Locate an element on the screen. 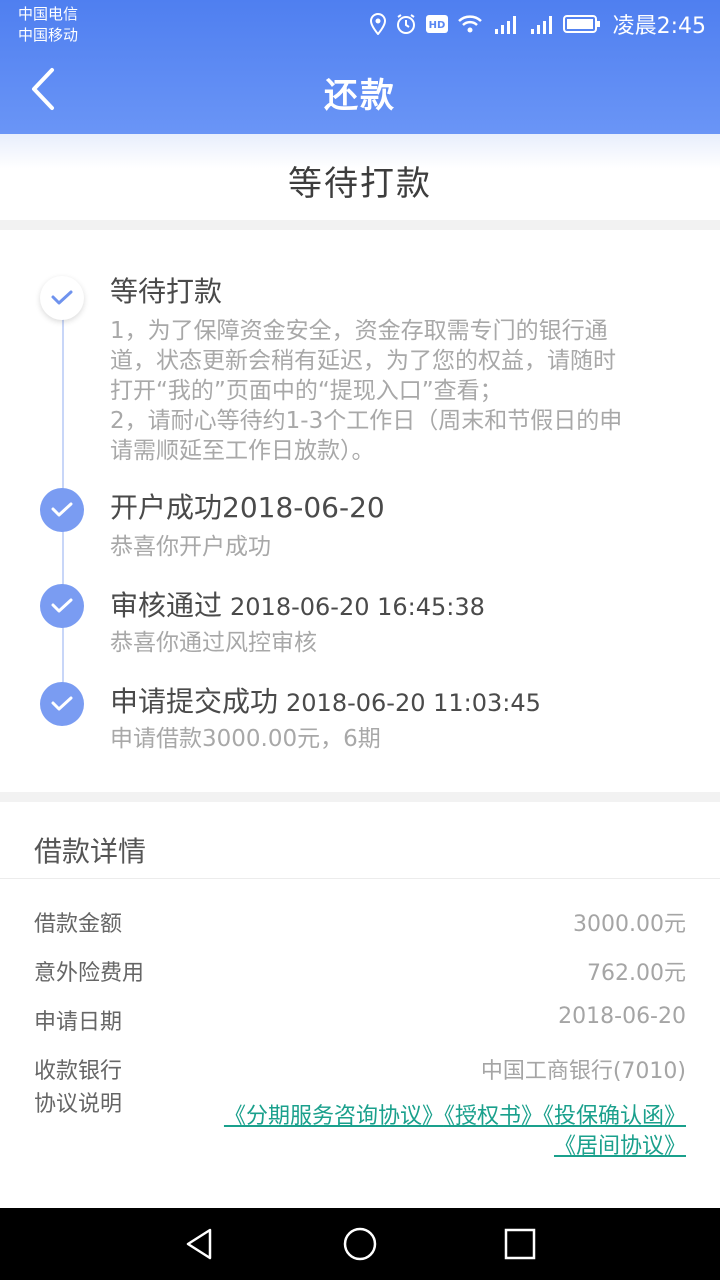 The image size is (720, 1280). divider is located at coordinates (360, 878).